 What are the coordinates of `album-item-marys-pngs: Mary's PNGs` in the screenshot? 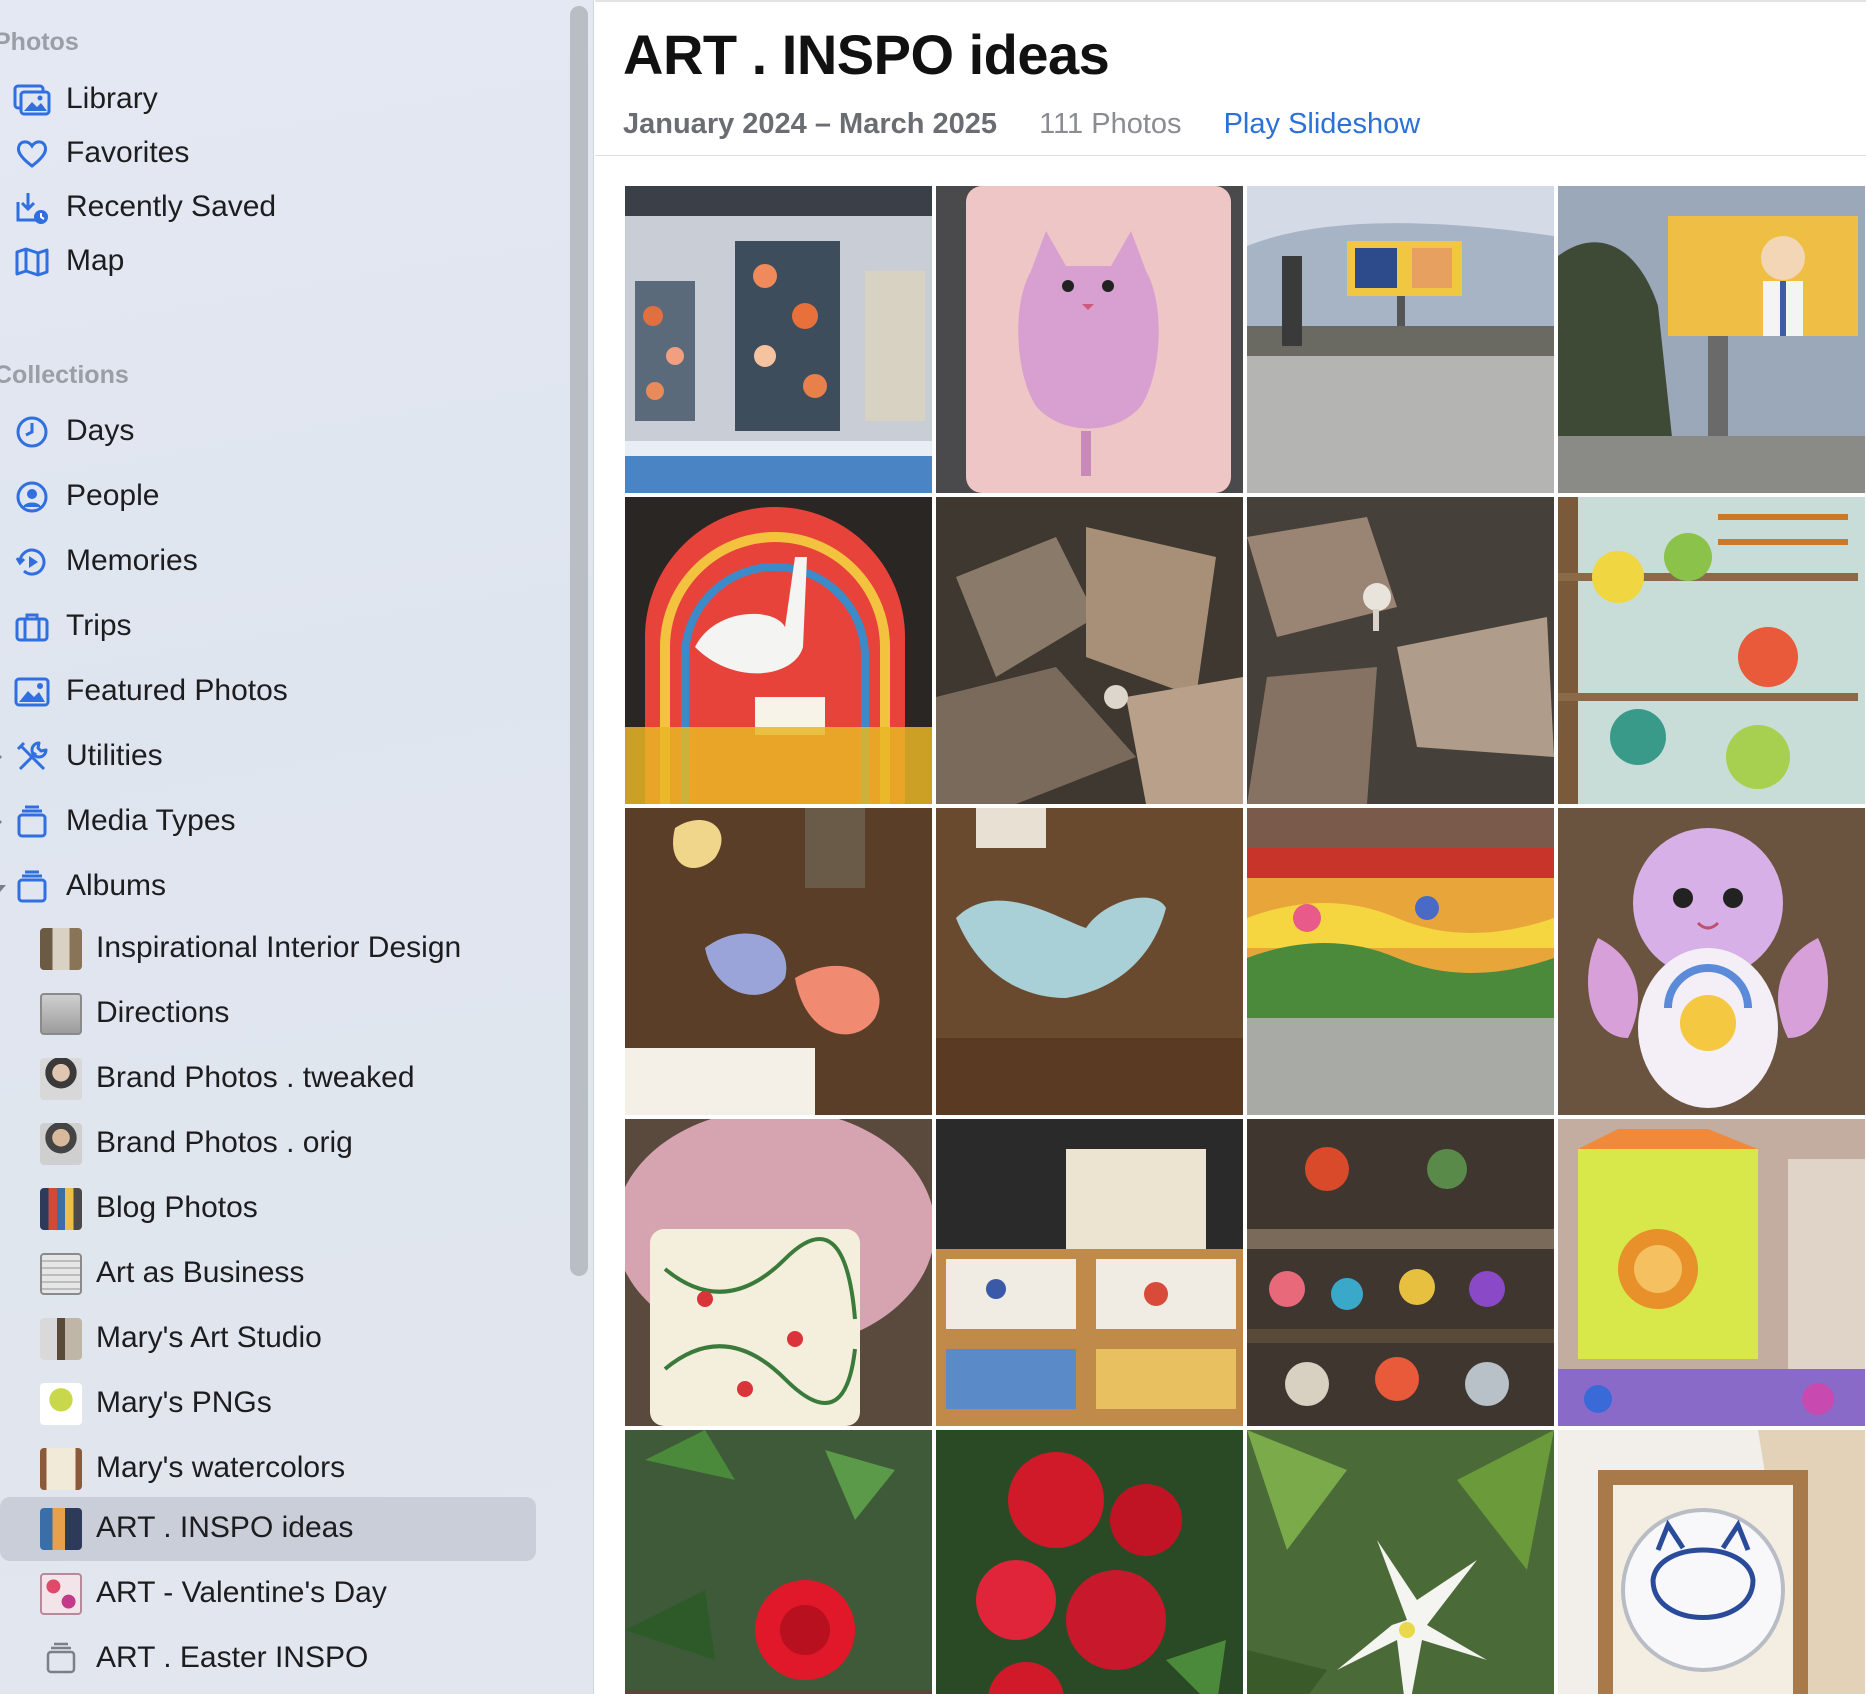 It's located at (270, 1404).